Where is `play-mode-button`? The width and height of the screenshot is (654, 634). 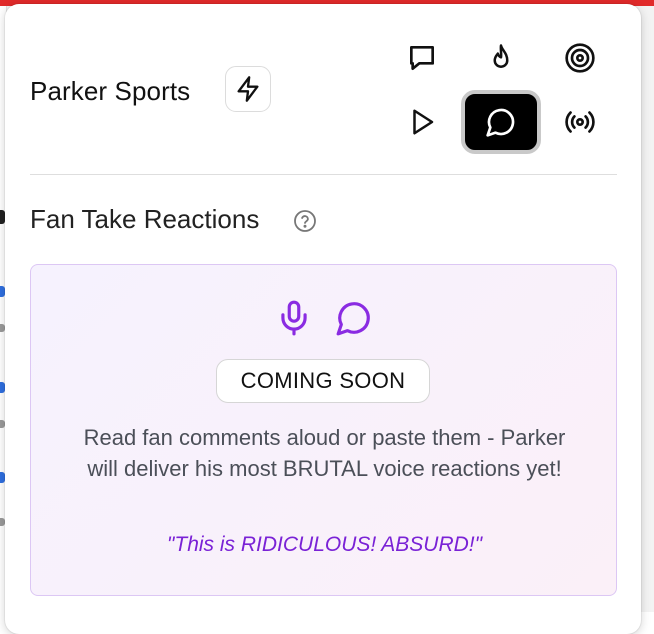
play-mode-button is located at coordinates (422, 122).